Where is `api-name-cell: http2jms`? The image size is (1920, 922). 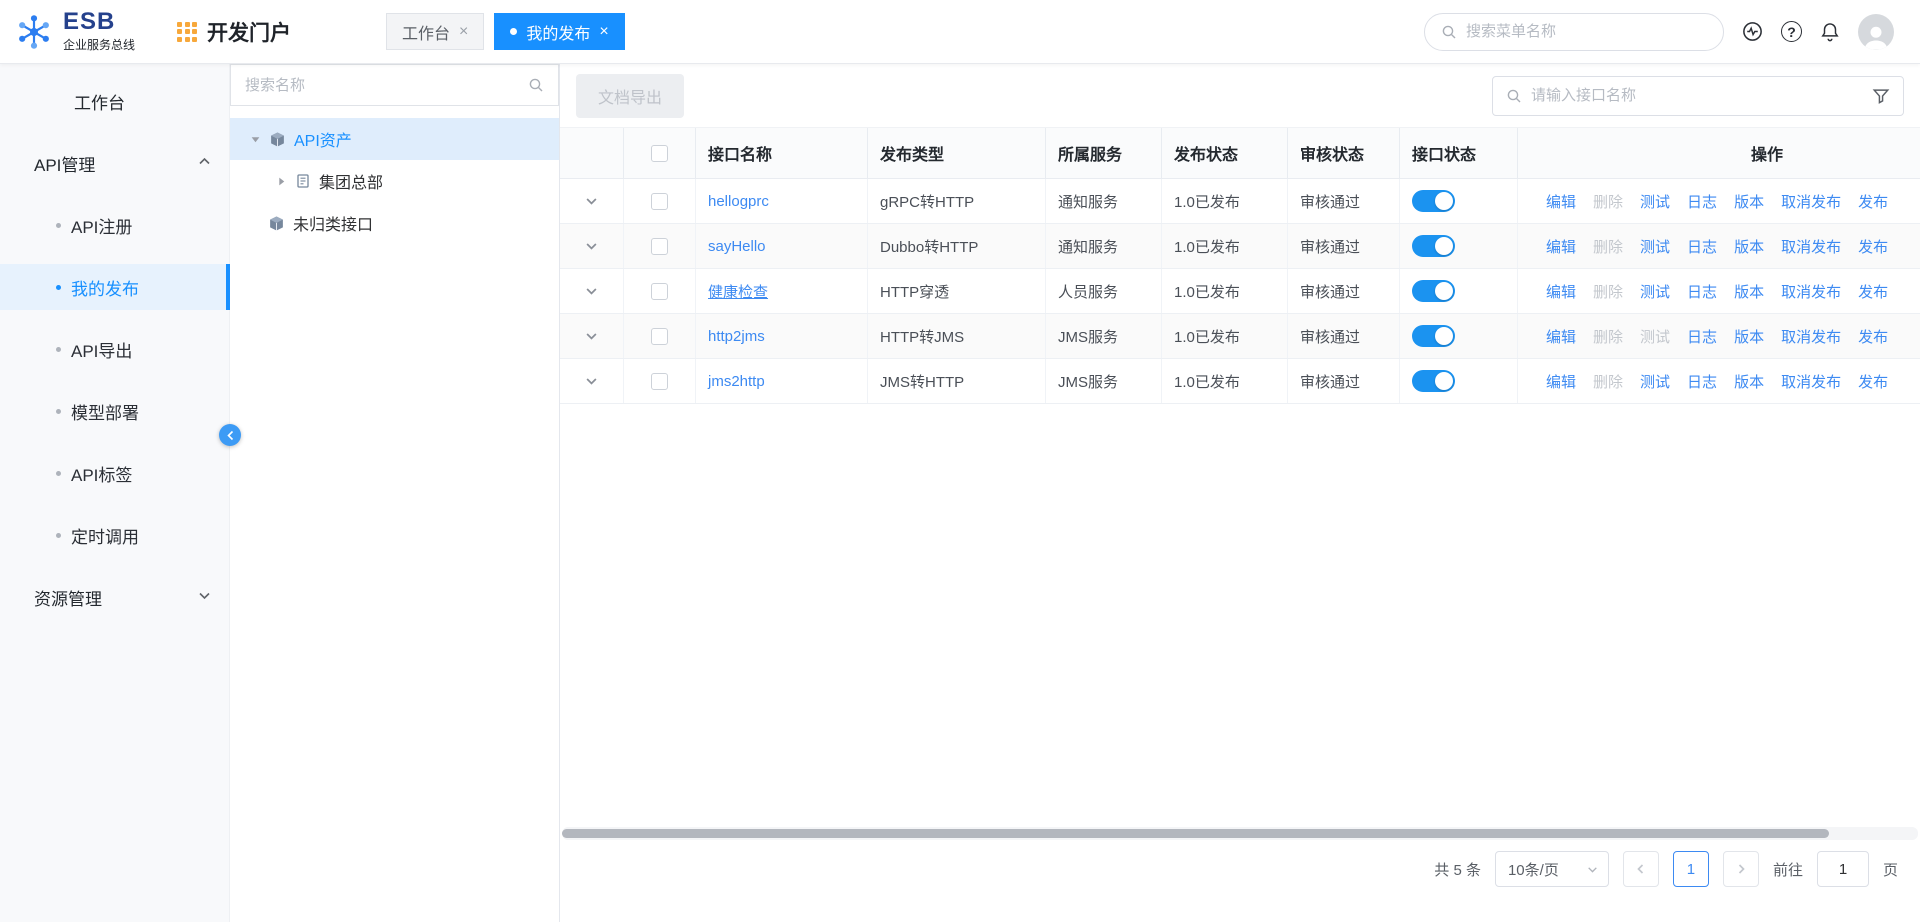 api-name-cell: http2jms is located at coordinates (782, 336).